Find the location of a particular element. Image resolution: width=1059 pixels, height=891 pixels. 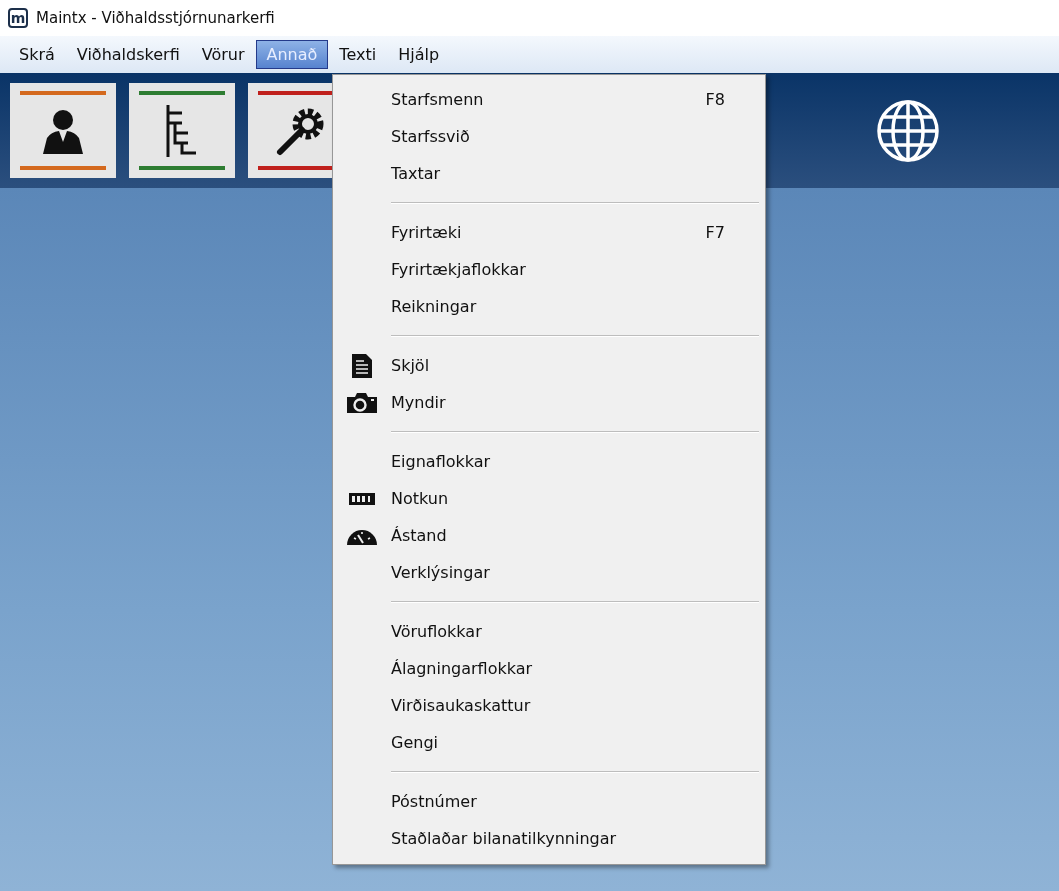

menu-item: Texti is located at coordinates (358, 54).